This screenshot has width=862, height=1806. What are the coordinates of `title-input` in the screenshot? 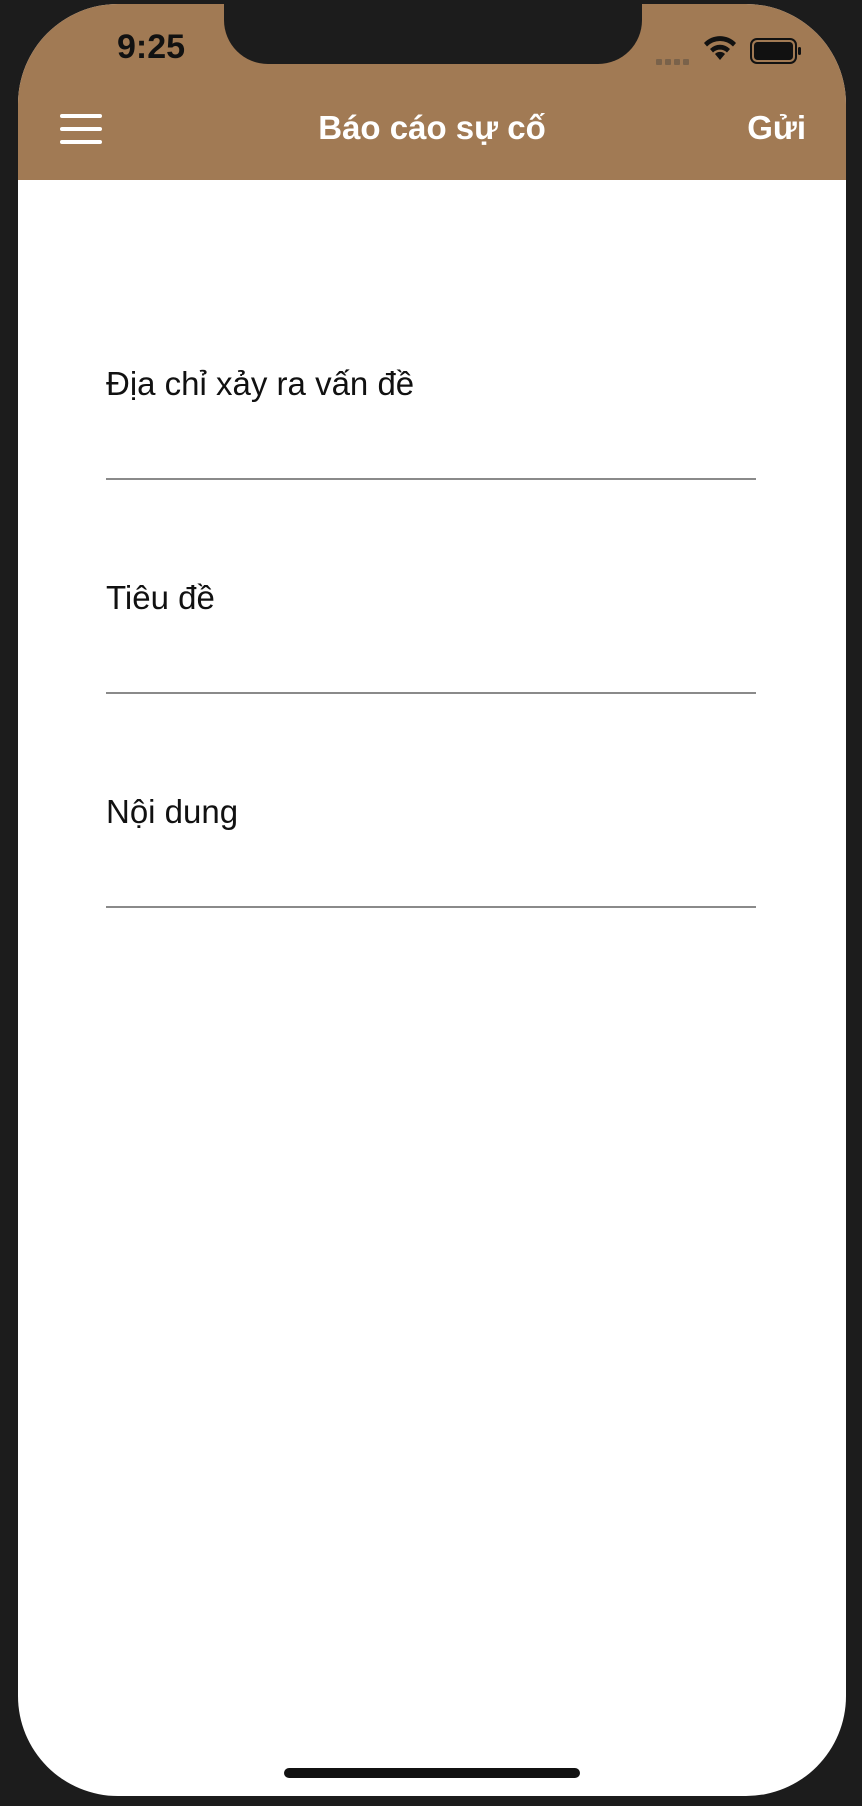 It's located at (431, 667).